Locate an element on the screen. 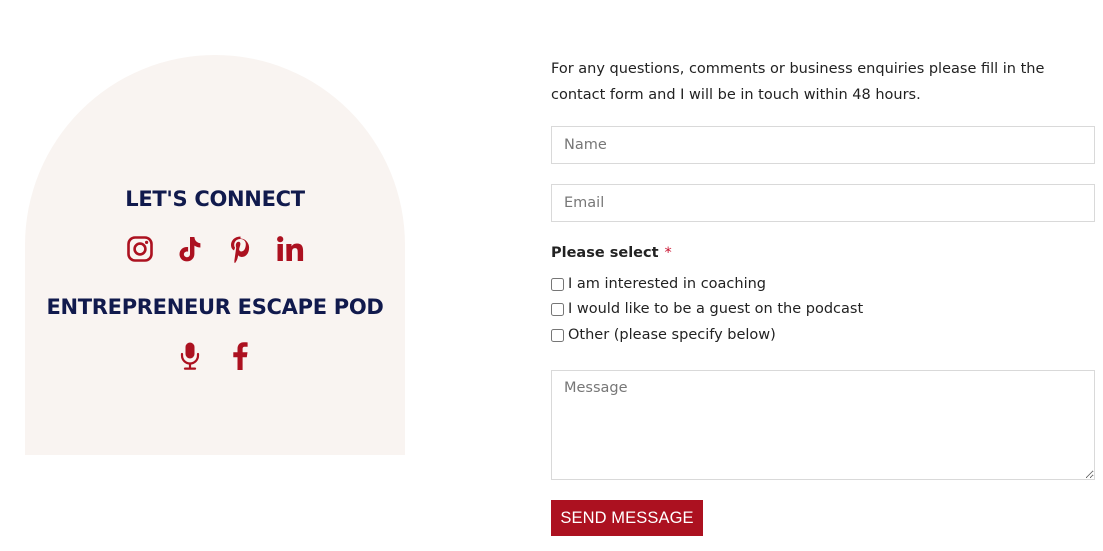 The height and width of the screenshot is (551, 1103). connect-heading: LET'S CONNECT is located at coordinates (215, 199).